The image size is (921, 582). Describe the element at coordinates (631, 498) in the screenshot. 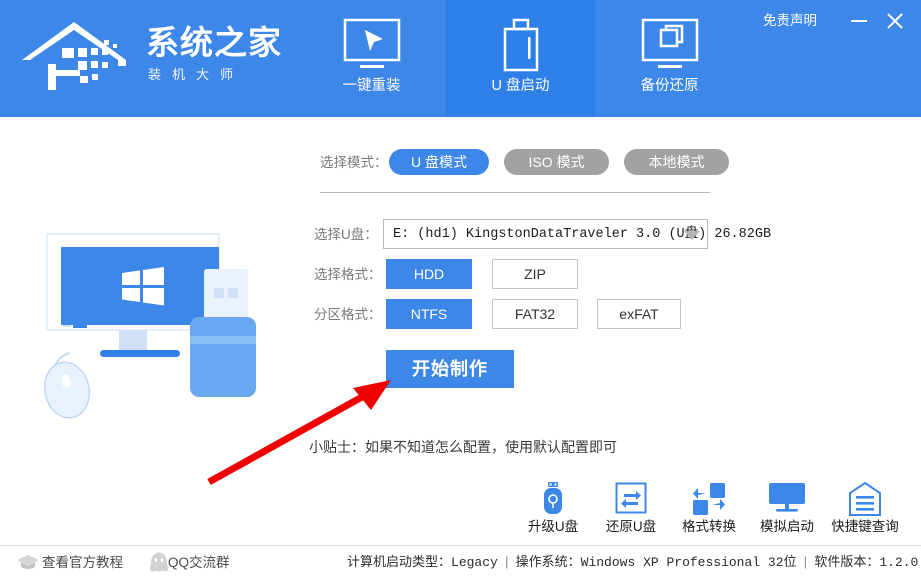

I see `restore-refresh-icon` at that location.